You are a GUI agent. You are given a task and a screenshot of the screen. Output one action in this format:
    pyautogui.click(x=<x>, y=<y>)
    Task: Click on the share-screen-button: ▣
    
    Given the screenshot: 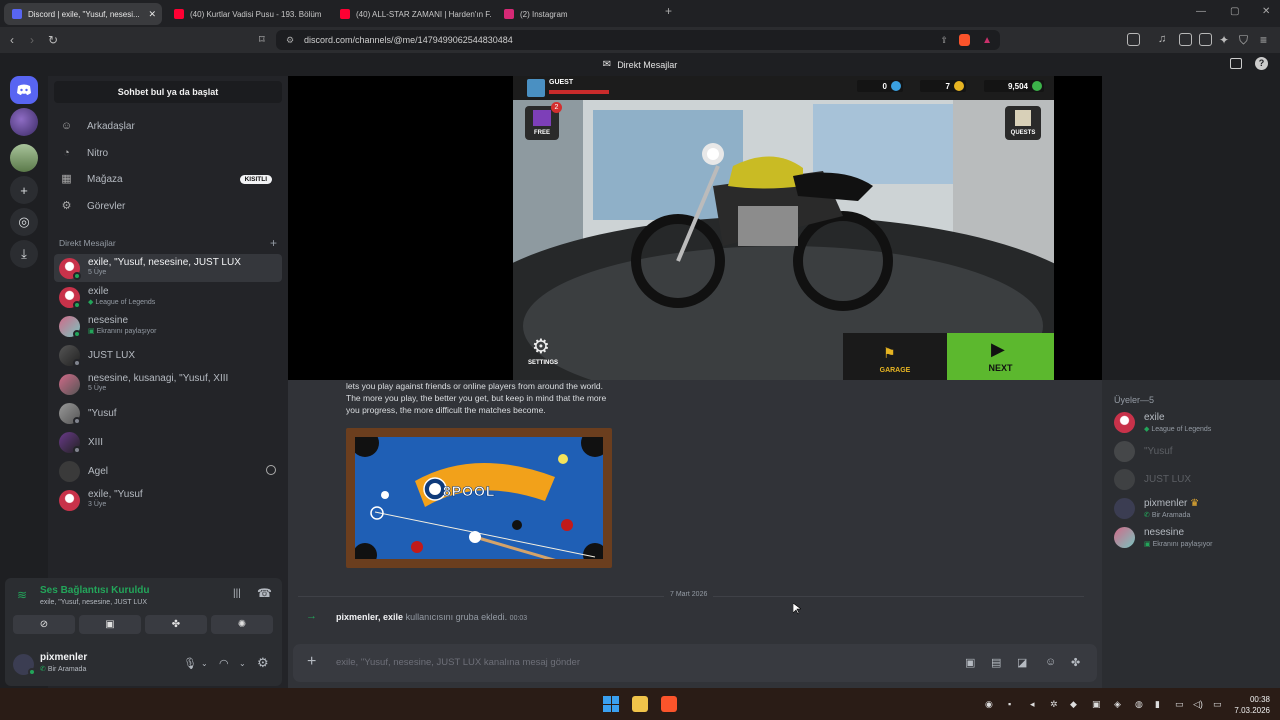 What is the action you would take?
    pyautogui.click(x=110, y=624)
    